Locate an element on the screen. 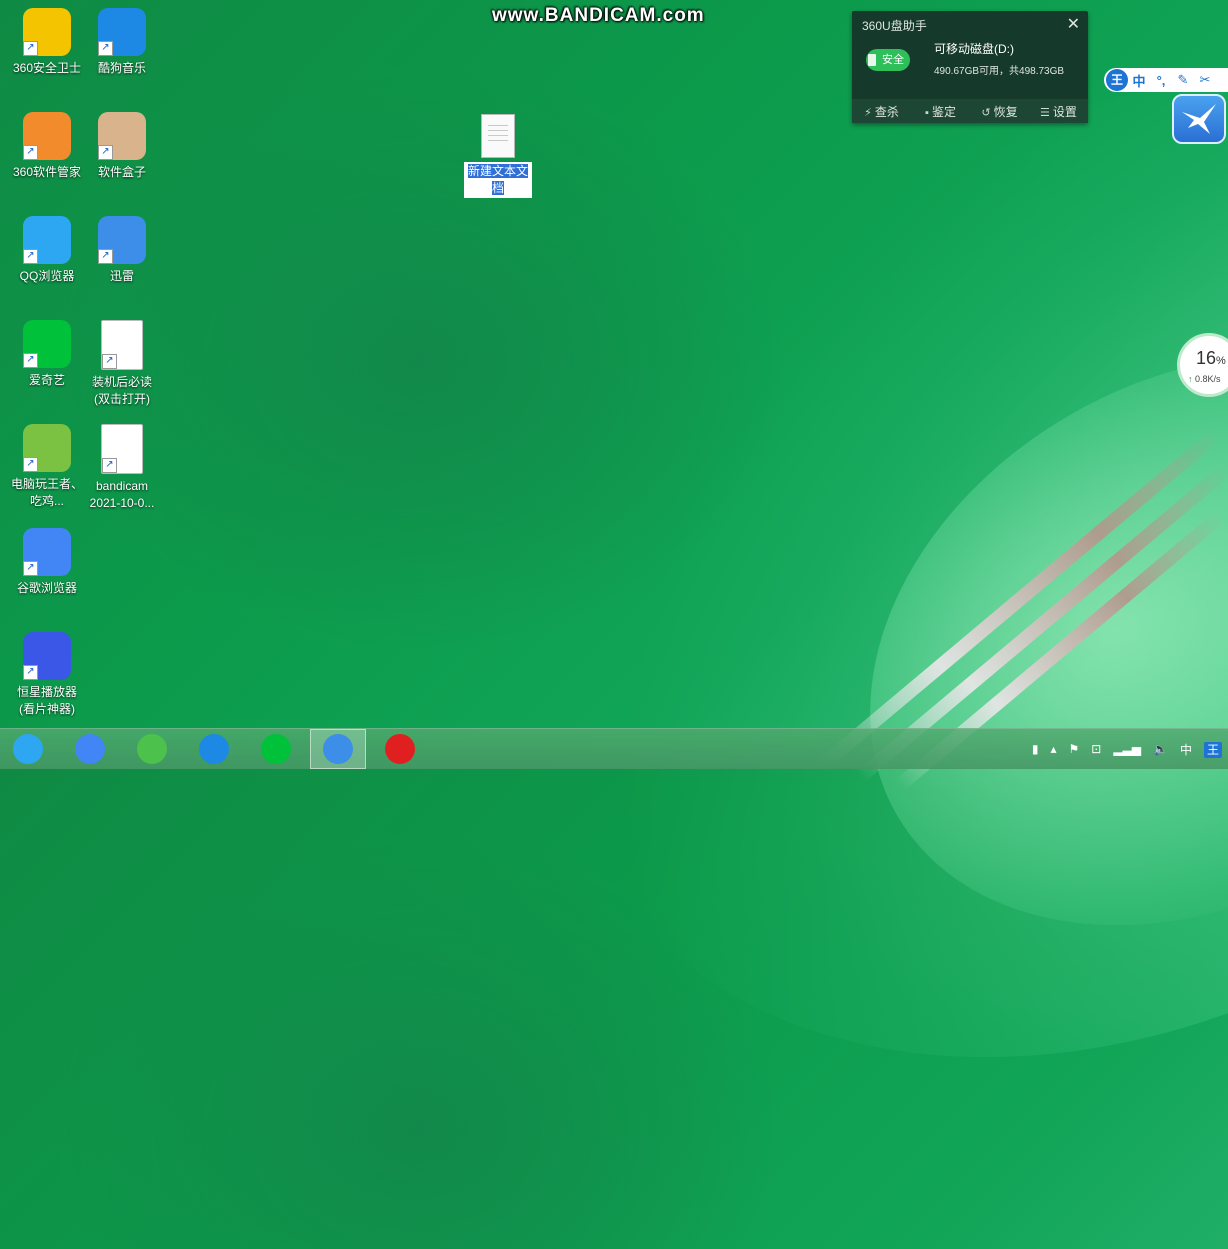 Image resolution: width=1228 pixels, height=1249 pixels. popup-action-bar: ⚡ 查杀 ▪ 鉴定 ↺ 恢复 ☰ 设置 is located at coordinates (970, 111).